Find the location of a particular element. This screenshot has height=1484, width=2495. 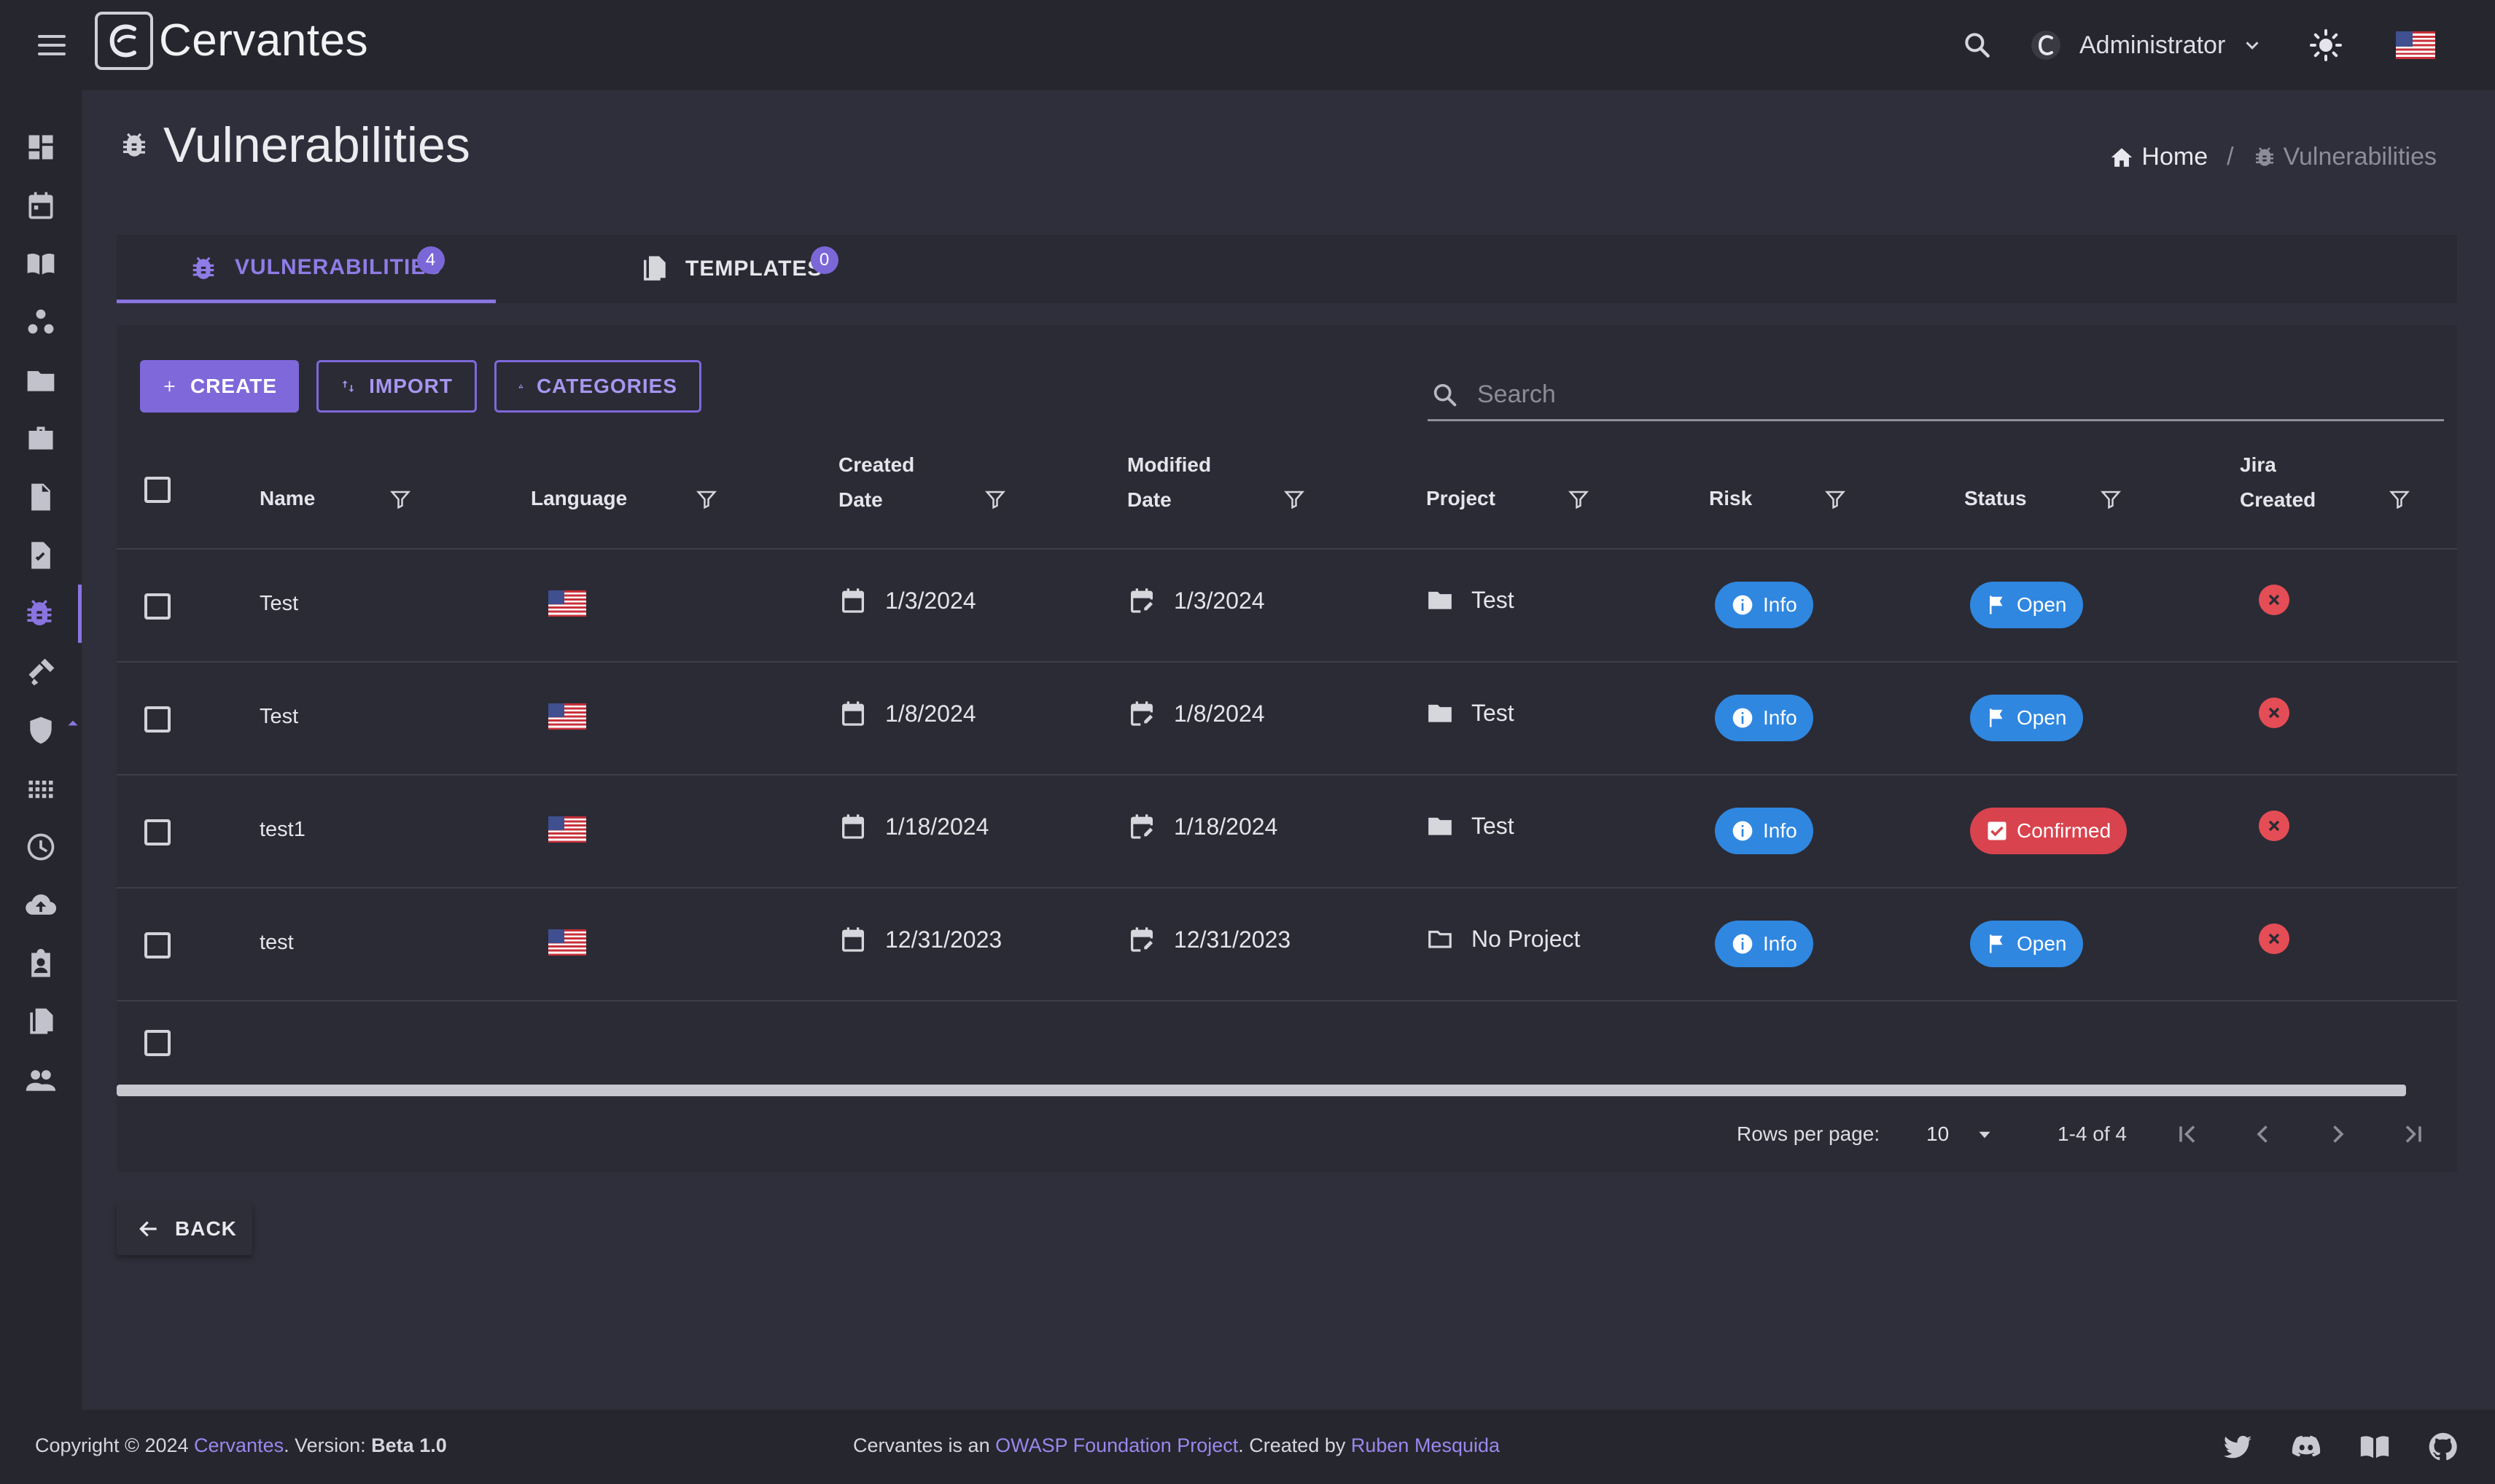

breadcrumb-home-label: Home is located at coordinates (2174, 157).